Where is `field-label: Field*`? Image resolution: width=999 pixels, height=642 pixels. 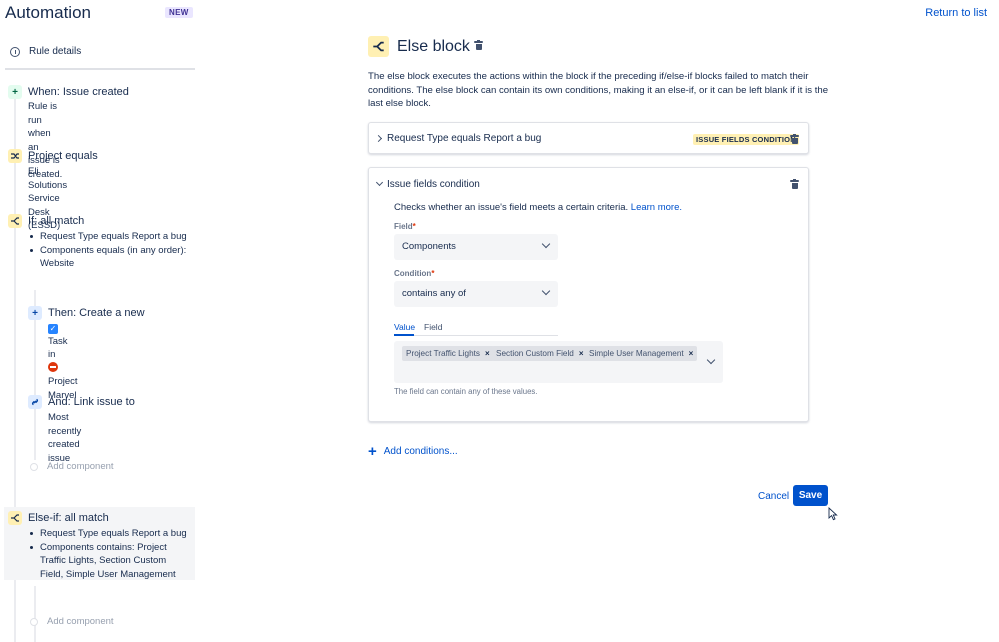
field-label: Field* is located at coordinates (405, 226).